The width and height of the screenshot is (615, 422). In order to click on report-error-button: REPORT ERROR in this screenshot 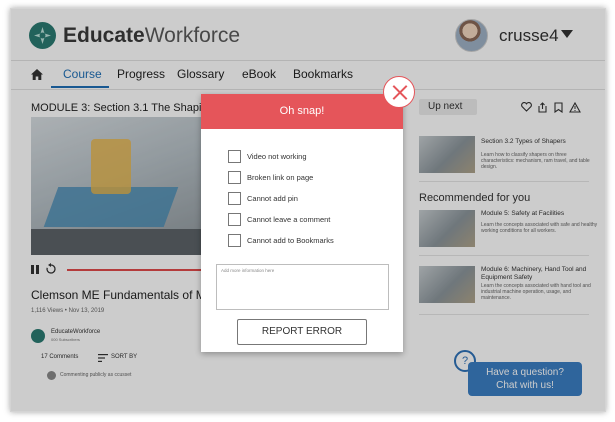, I will do `click(302, 332)`.